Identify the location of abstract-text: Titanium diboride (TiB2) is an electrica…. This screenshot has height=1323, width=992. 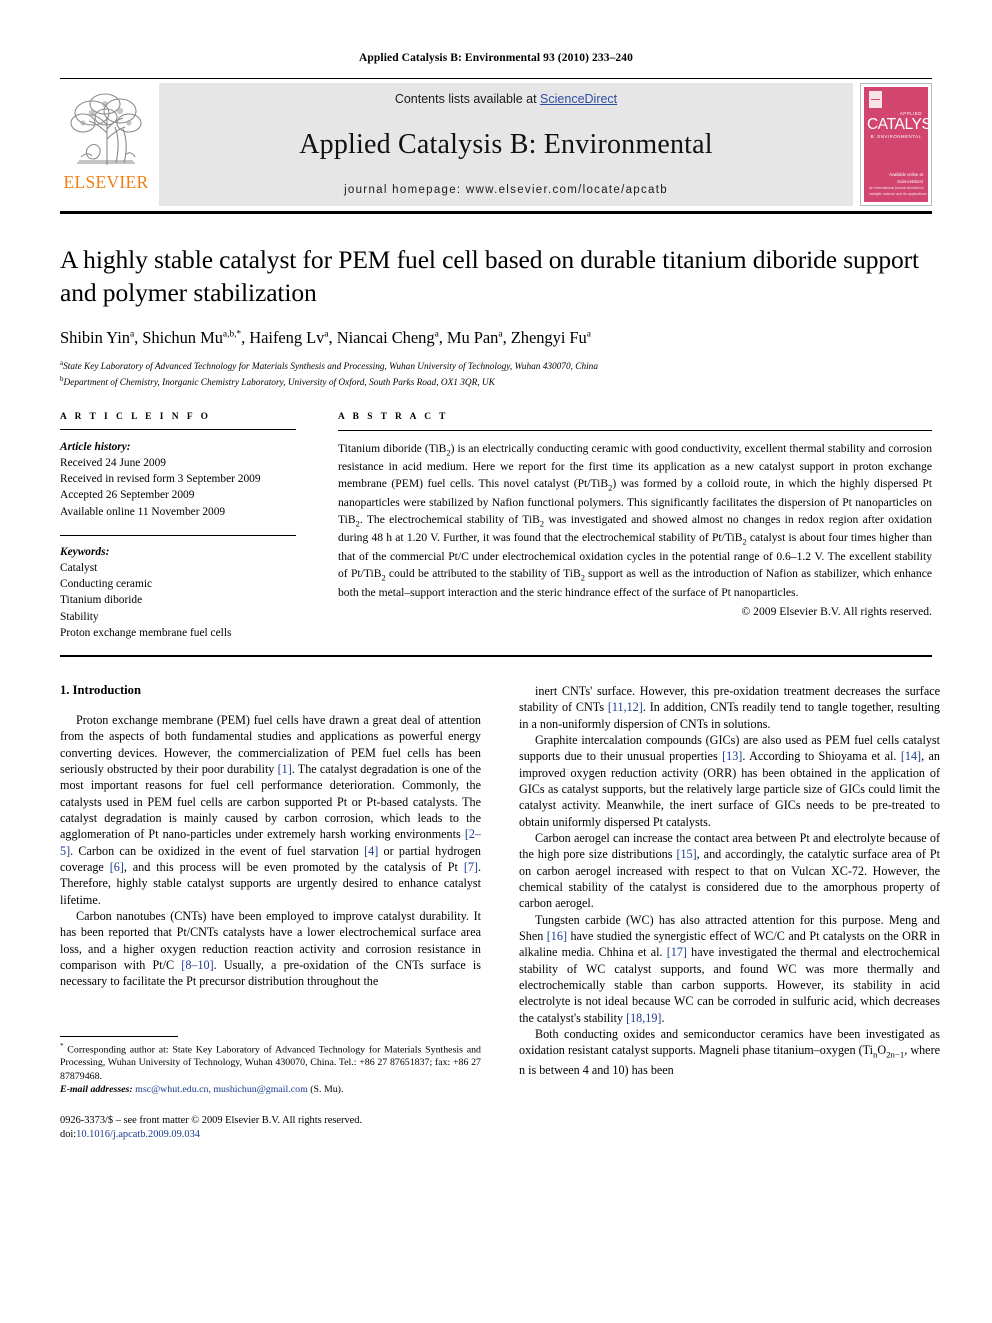
(635, 520).